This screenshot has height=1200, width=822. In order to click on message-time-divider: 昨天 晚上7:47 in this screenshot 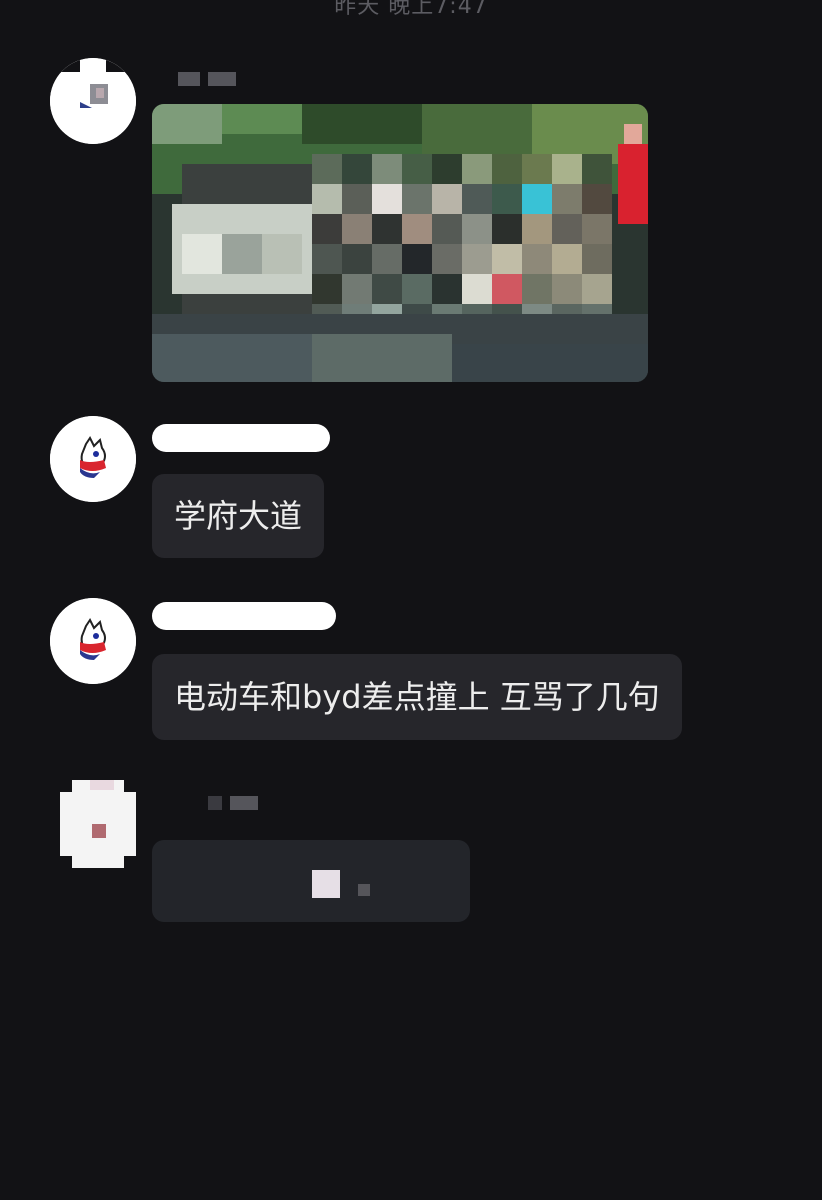, I will do `click(411, 9)`.